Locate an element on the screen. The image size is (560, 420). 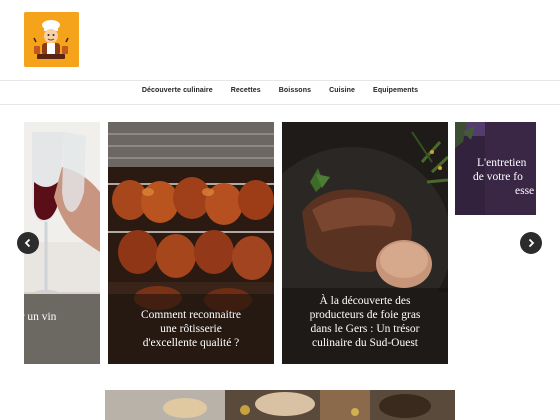
carousel-prev-button is located at coordinates (28, 243).